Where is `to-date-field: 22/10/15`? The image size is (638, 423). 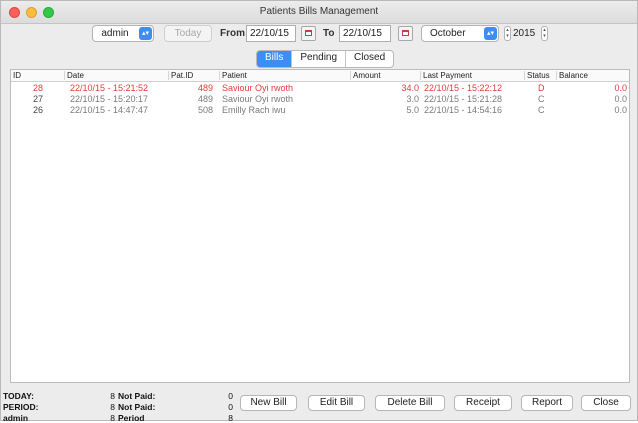 to-date-field: 22/10/15 is located at coordinates (365, 33).